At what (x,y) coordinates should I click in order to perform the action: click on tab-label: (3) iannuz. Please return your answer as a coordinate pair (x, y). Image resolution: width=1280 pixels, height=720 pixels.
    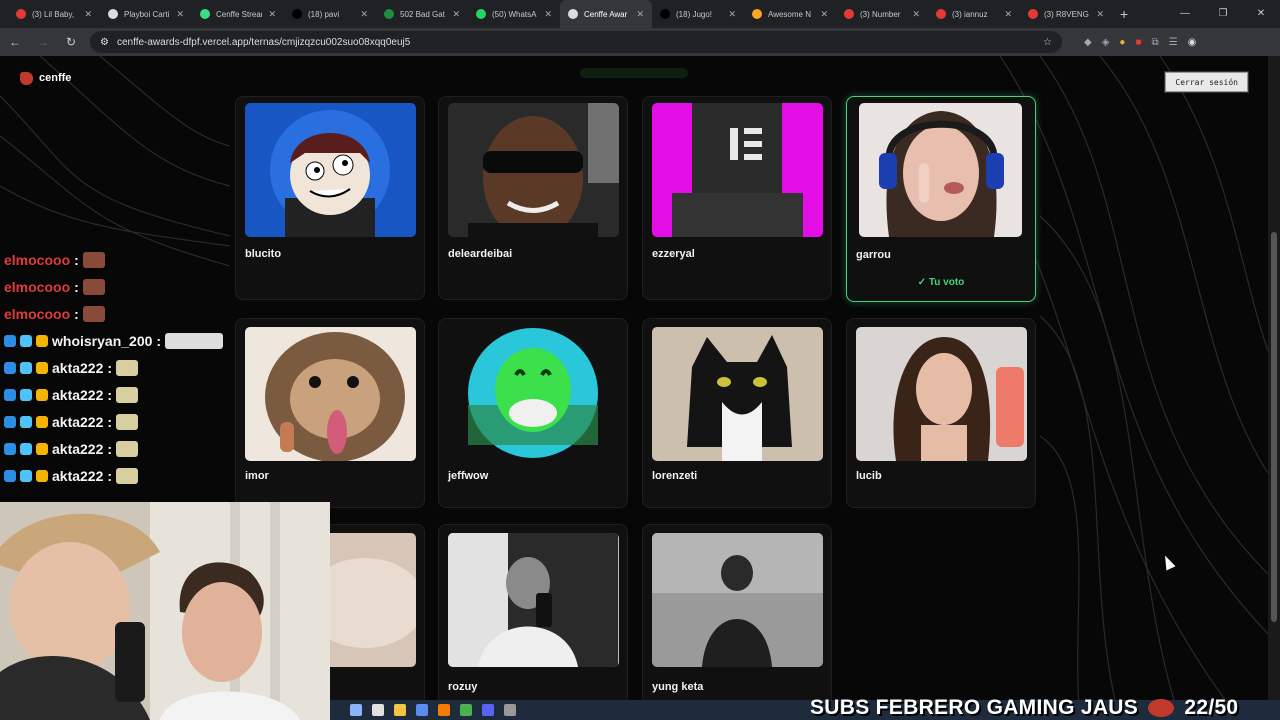
    Looking at the image, I should click on (970, 14).